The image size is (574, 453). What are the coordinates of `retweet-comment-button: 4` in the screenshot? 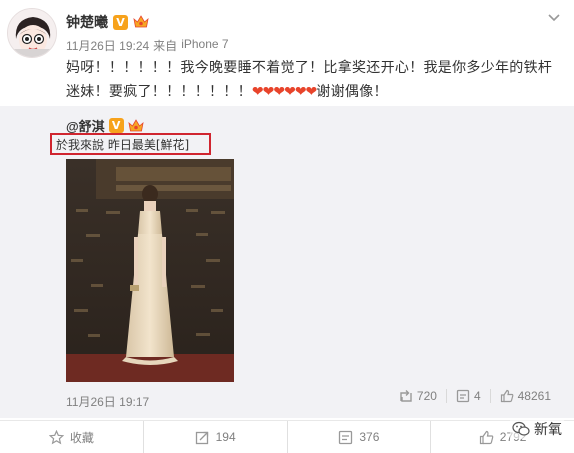 It's located at (467, 396).